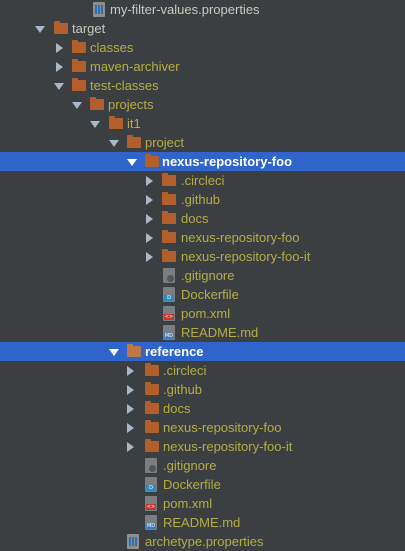  What do you see at coordinates (134, 123) in the screenshot?
I see `tree-row-label: it1` at bounding box center [134, 123].